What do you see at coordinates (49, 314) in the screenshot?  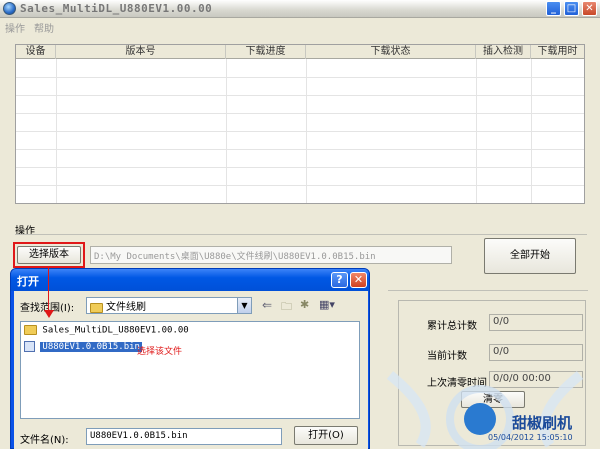 I see `arrow-head-icon` at bounding box center [49, 314].